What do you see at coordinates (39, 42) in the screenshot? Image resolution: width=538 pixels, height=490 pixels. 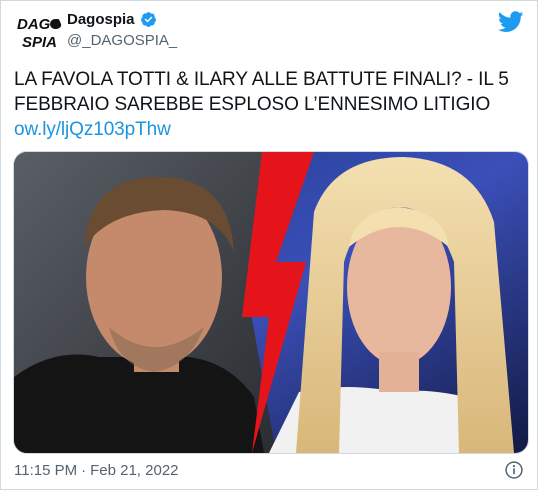 I see `avatar-text-bottom: SPIA` at bounding box center [39, 42].